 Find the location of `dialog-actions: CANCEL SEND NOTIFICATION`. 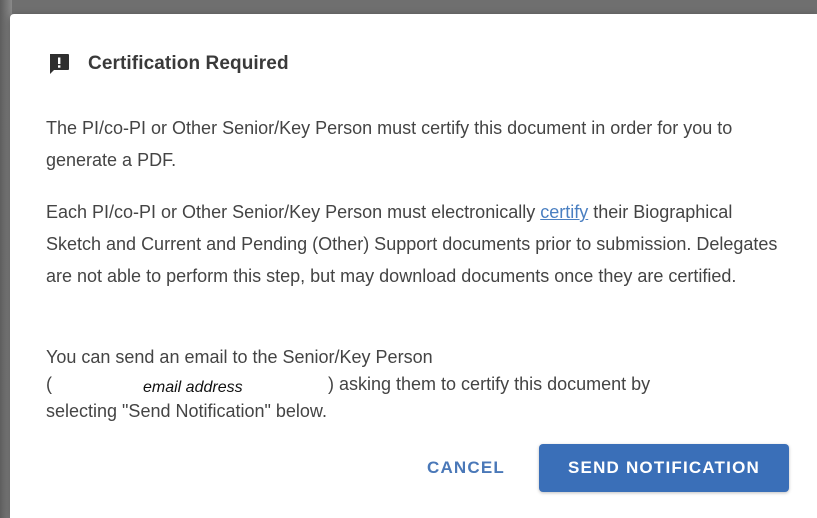

dialog-actions: CANCEL SEND NOTIFICATION is located at coordinates (601, 468).